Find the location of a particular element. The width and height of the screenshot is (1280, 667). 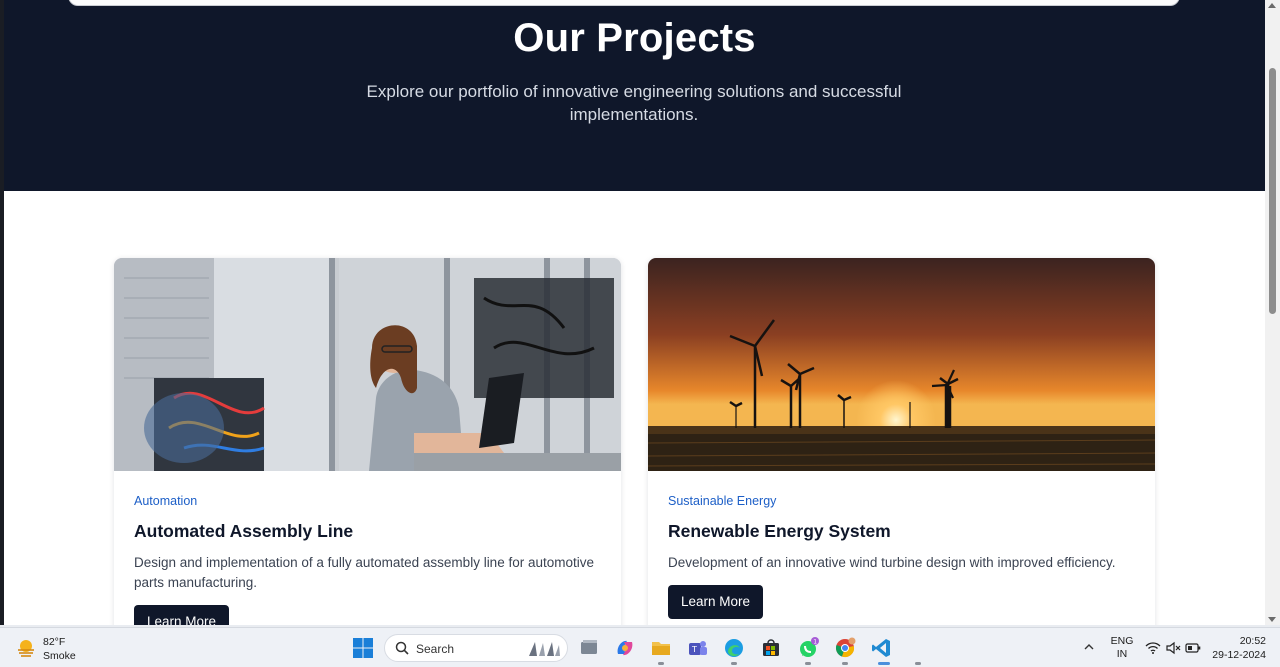

project-image-wind-turbines is located at coordinates (901, 364).